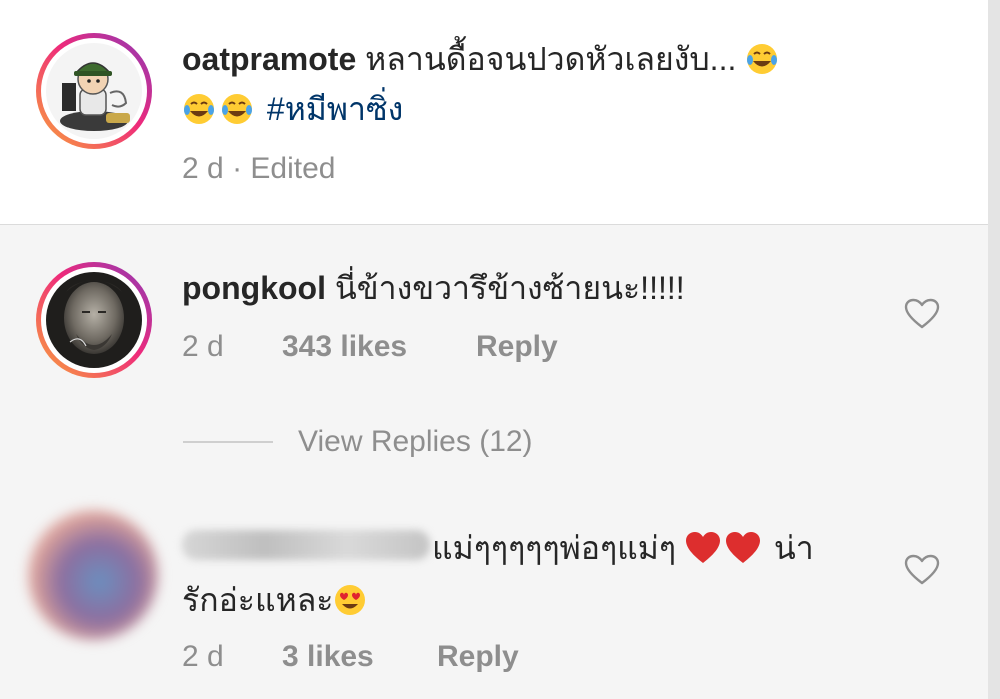 The width and height of the screenshot is (1000, 699). I want to click on comment-1-line: pongkool นี่ข้างขวารึข้างซ้ายนะ!!!!!, so click(433, 288).